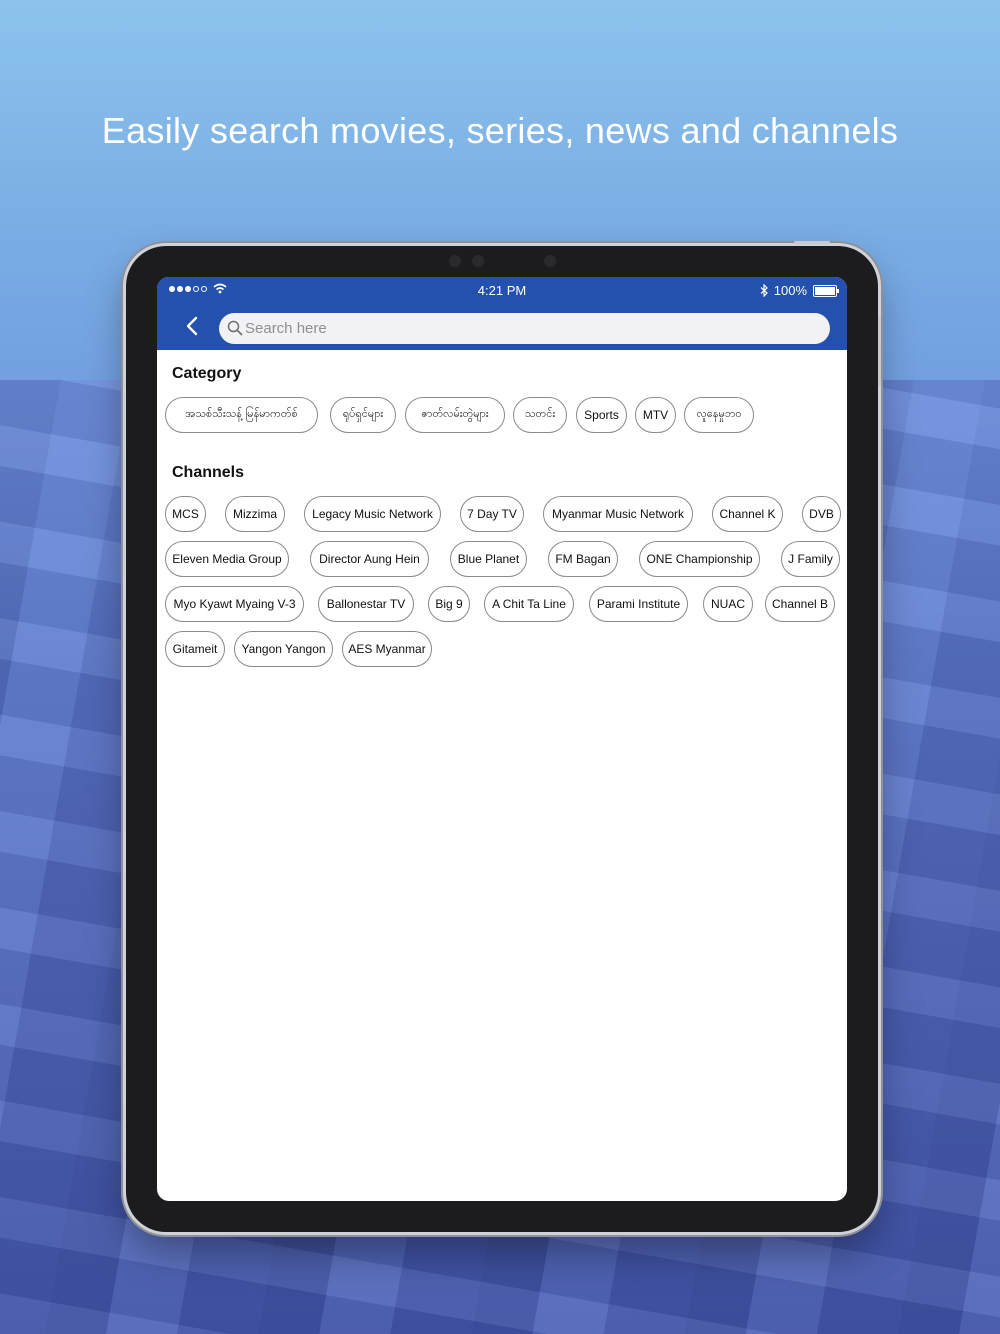  What do you see at coordinates (387, 649) in the screenshot?
I see `channel-chip: AES Myanmar` at bounding box center [387, 649].